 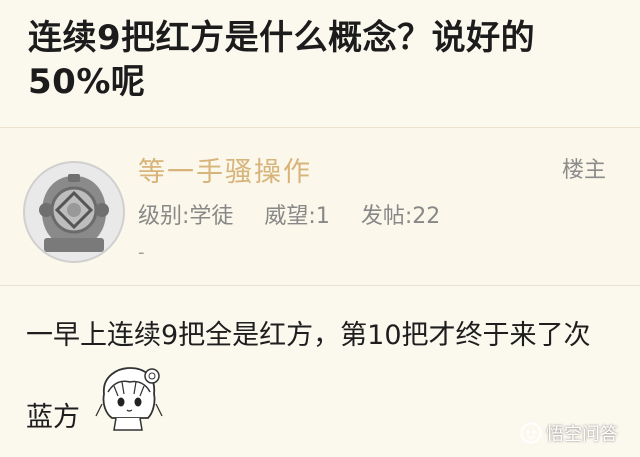 What do you see at coordinates (582, 434) in the screenshot?
I see `watermark-text: 悟空问答` at bounding box center [582, 434].